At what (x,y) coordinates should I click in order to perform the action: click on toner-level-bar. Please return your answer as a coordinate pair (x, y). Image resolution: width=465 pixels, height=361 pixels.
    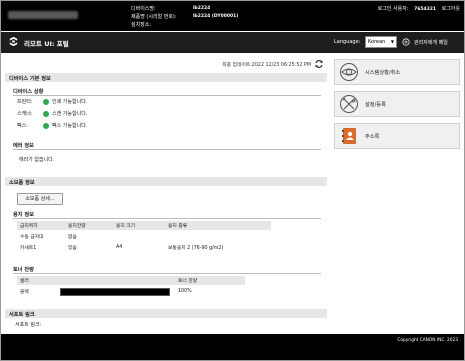
    Looking at the image, I should click on (115, 291).